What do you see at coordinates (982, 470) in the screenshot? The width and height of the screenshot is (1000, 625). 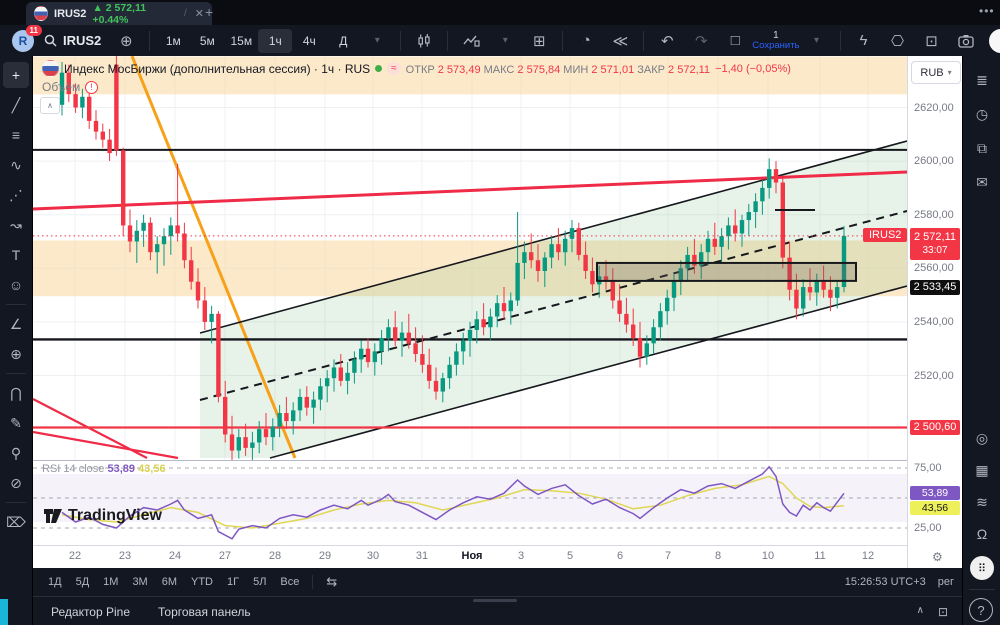 I see `calendar-icon: ▦` at bounding box center [982, 470].